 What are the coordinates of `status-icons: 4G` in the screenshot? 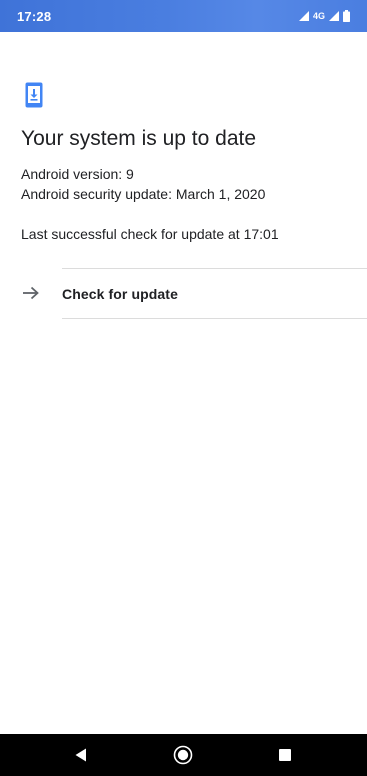 It's located at (324, 16).